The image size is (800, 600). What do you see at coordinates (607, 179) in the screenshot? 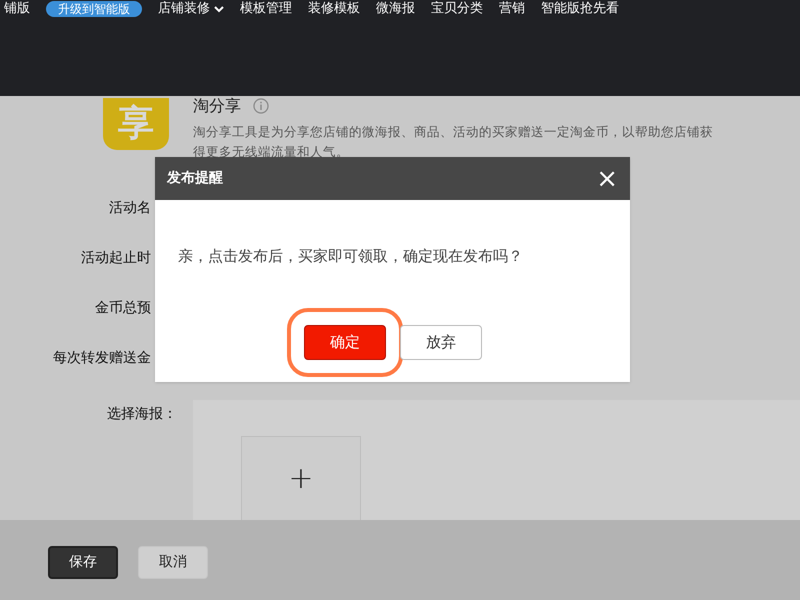
I see `close-button: ×` at bounding box center [607, 179].